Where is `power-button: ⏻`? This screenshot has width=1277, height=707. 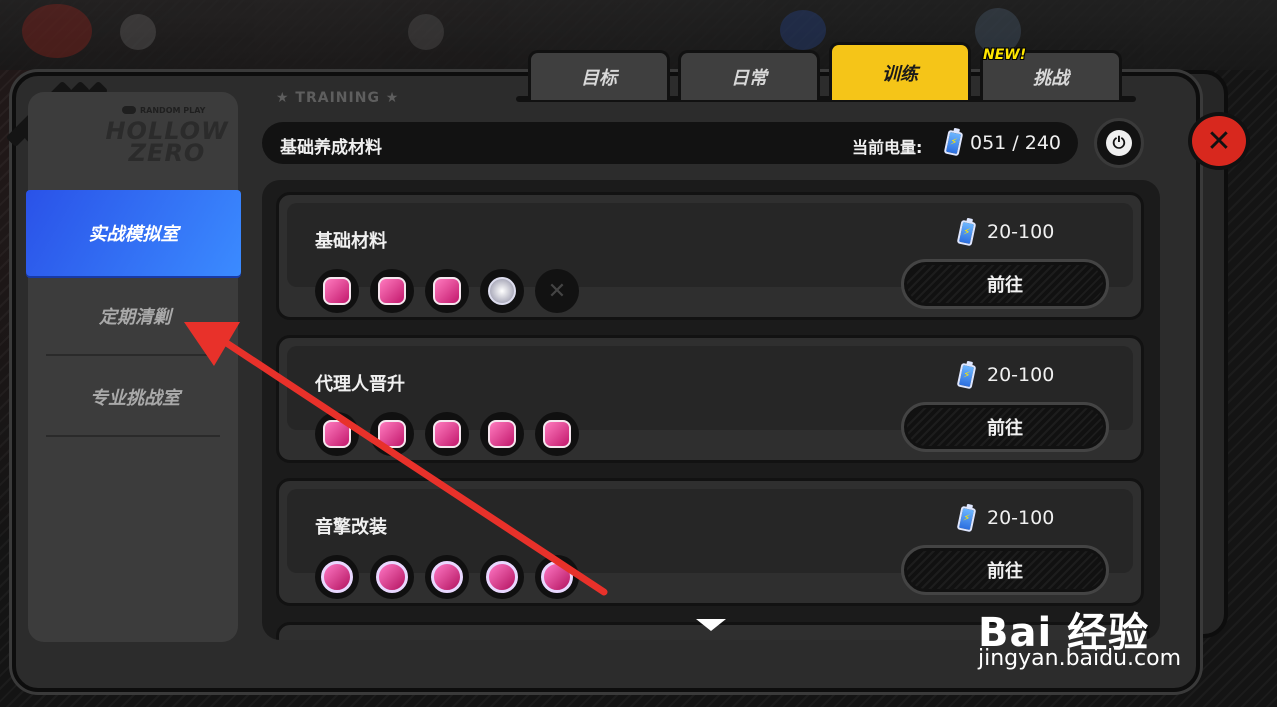
power-button: ⏻ is located at coordinates (1119, 143).